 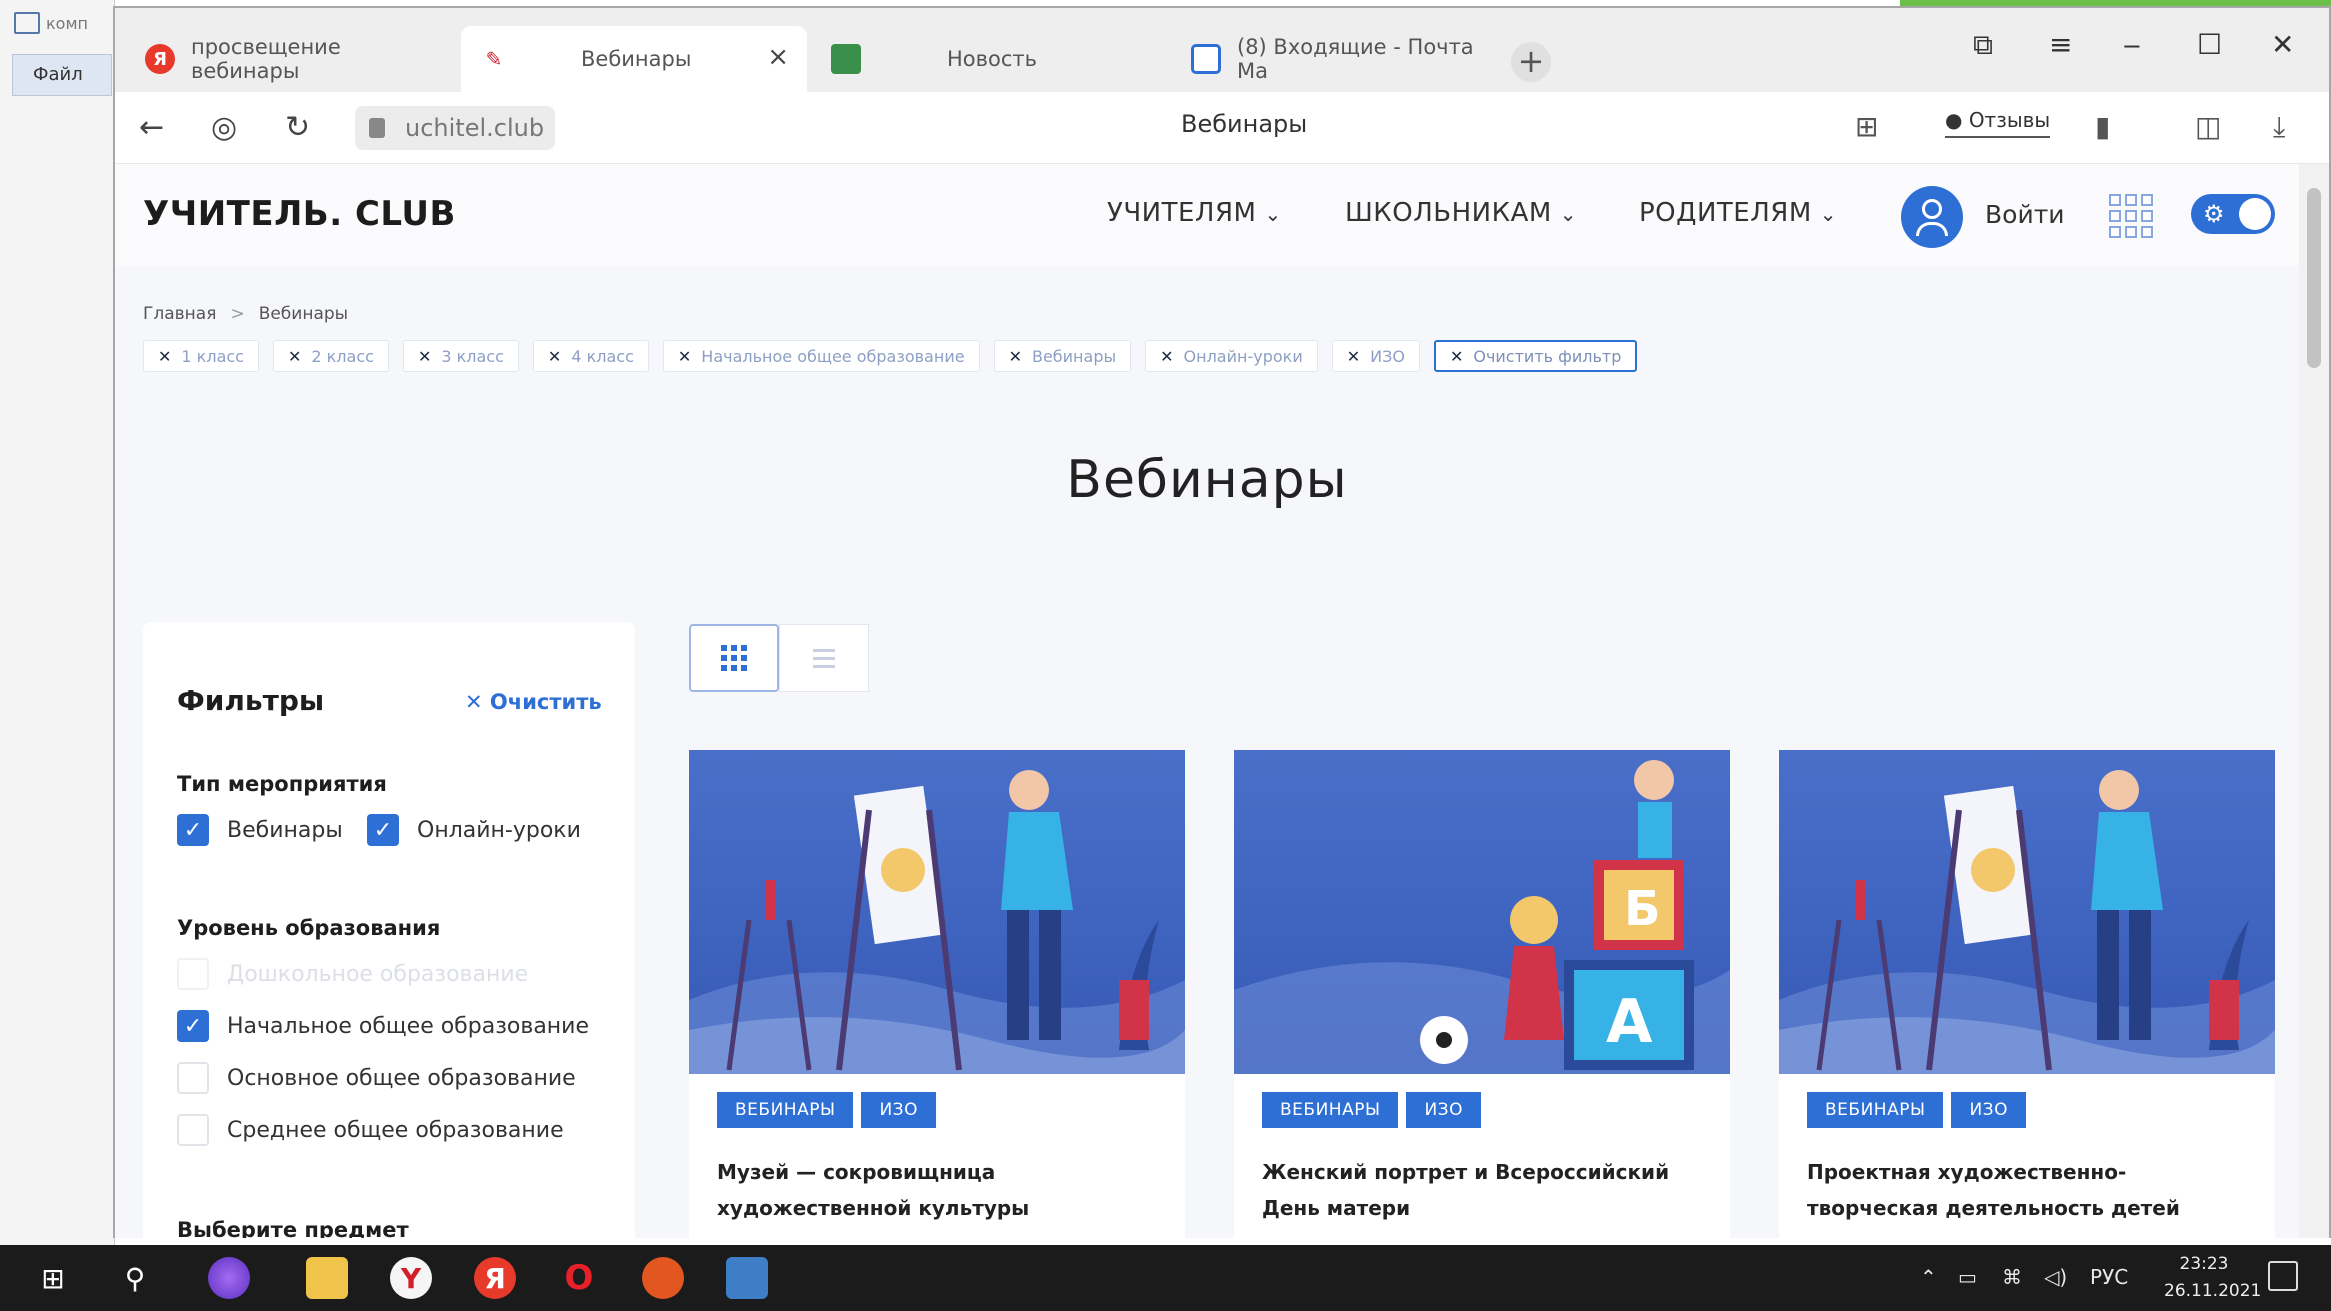 What do you see at coordinates (1231, 356) in the screenshot?
I see `filter-chip: ✕ Онлайн-уроки` at bounding box center [1231, 356].